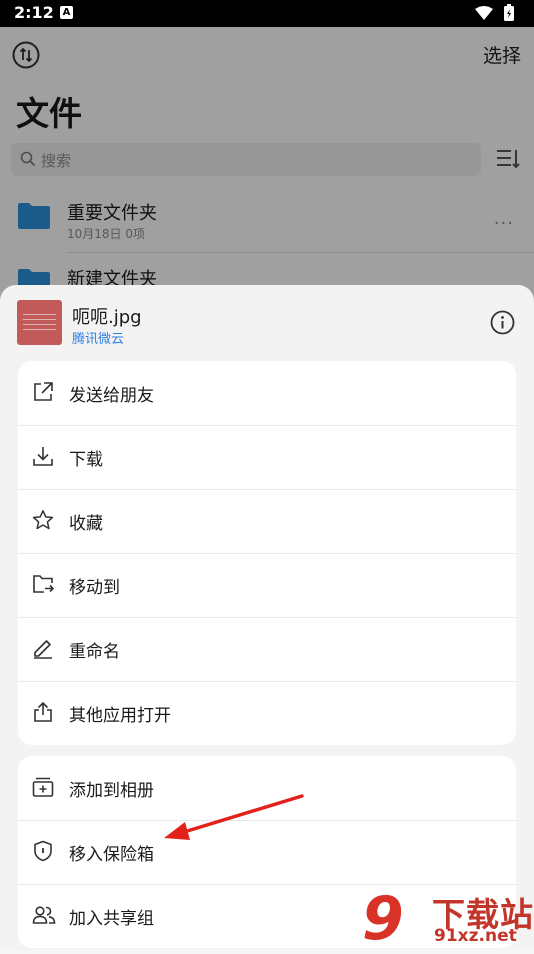  I want to click on watermark-mark: 9, so click(383, 919).